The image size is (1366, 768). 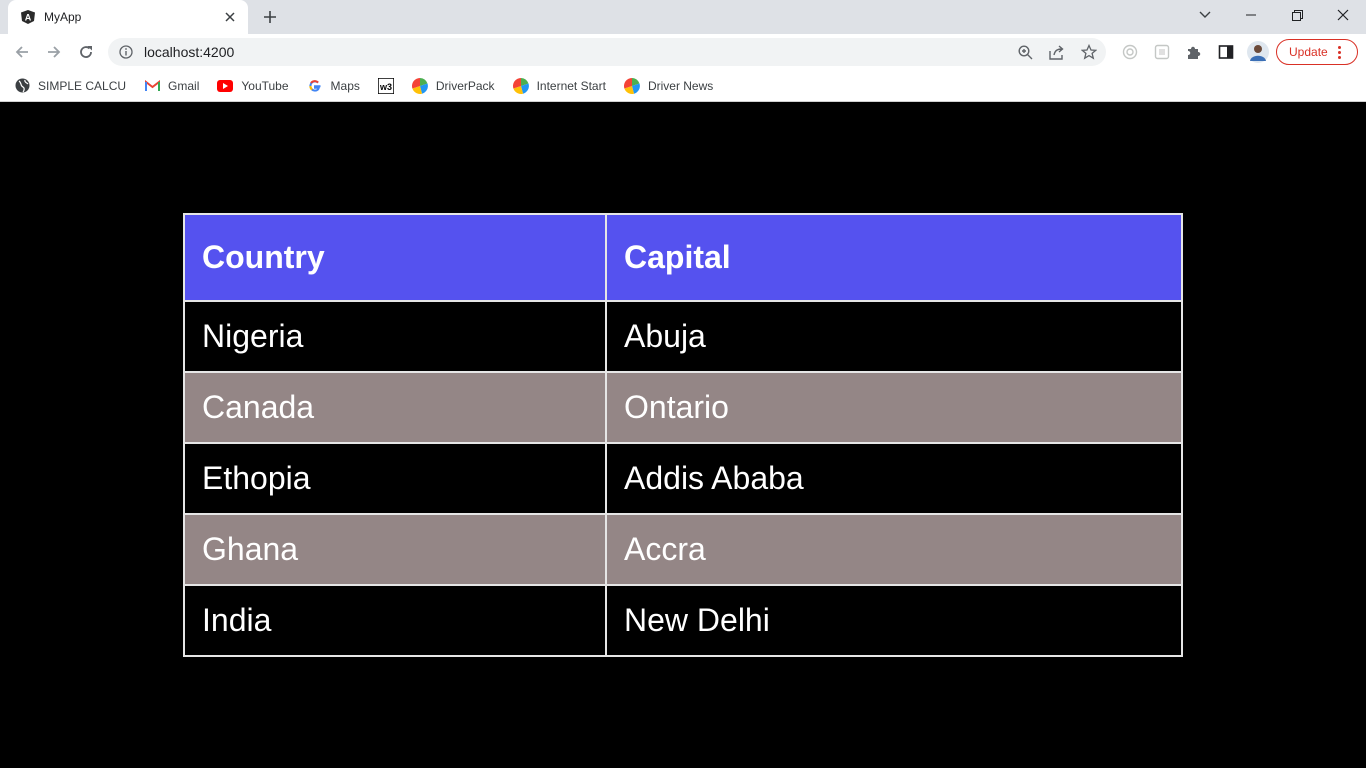 I want to click on svg-text: w3, so click(x=385, y=87).